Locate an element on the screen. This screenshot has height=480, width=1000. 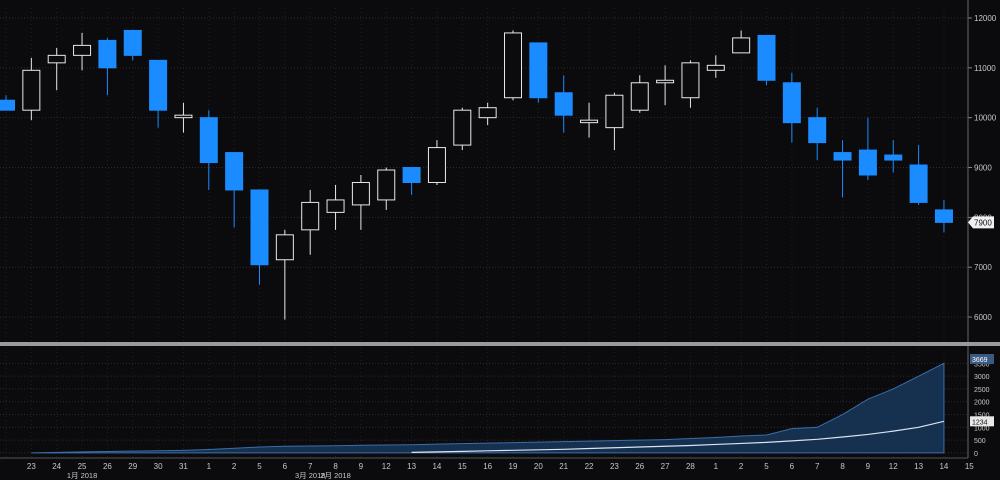
x-axis-tick-label: 24 is located at coordinates (56, 466).